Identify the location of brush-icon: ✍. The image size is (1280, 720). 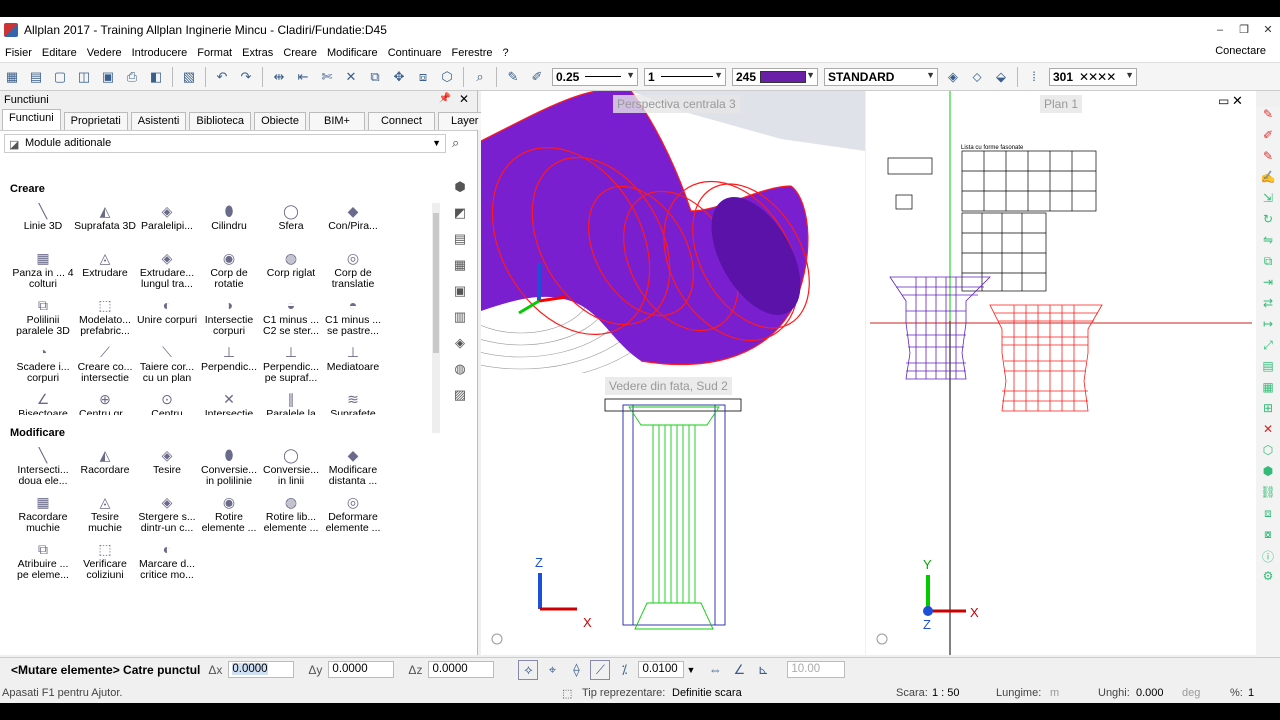
(1268, 180).